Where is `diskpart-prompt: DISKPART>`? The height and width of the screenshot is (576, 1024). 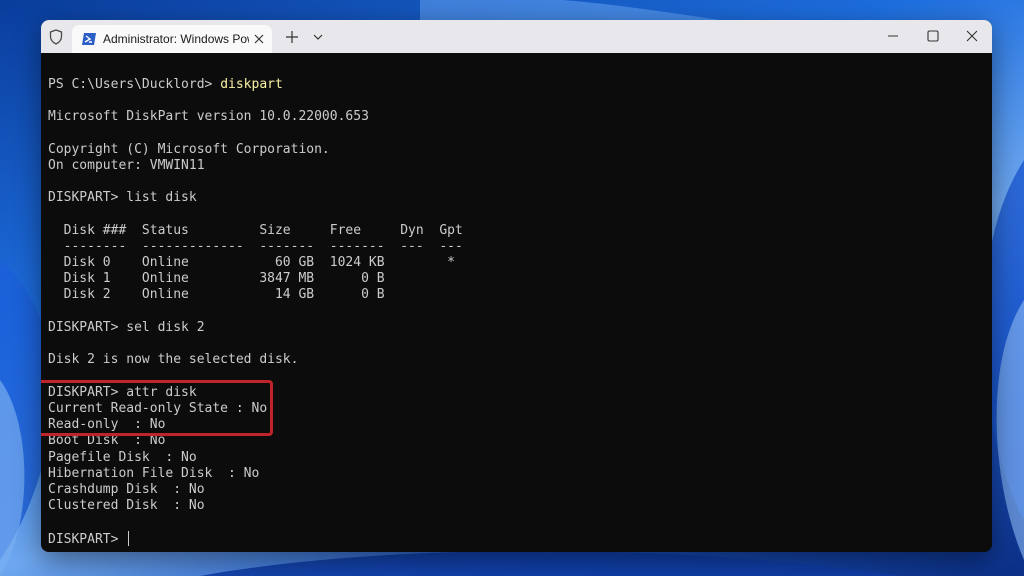
diskpart-prompt: DISKPART> is located at coordinates (87, 539).